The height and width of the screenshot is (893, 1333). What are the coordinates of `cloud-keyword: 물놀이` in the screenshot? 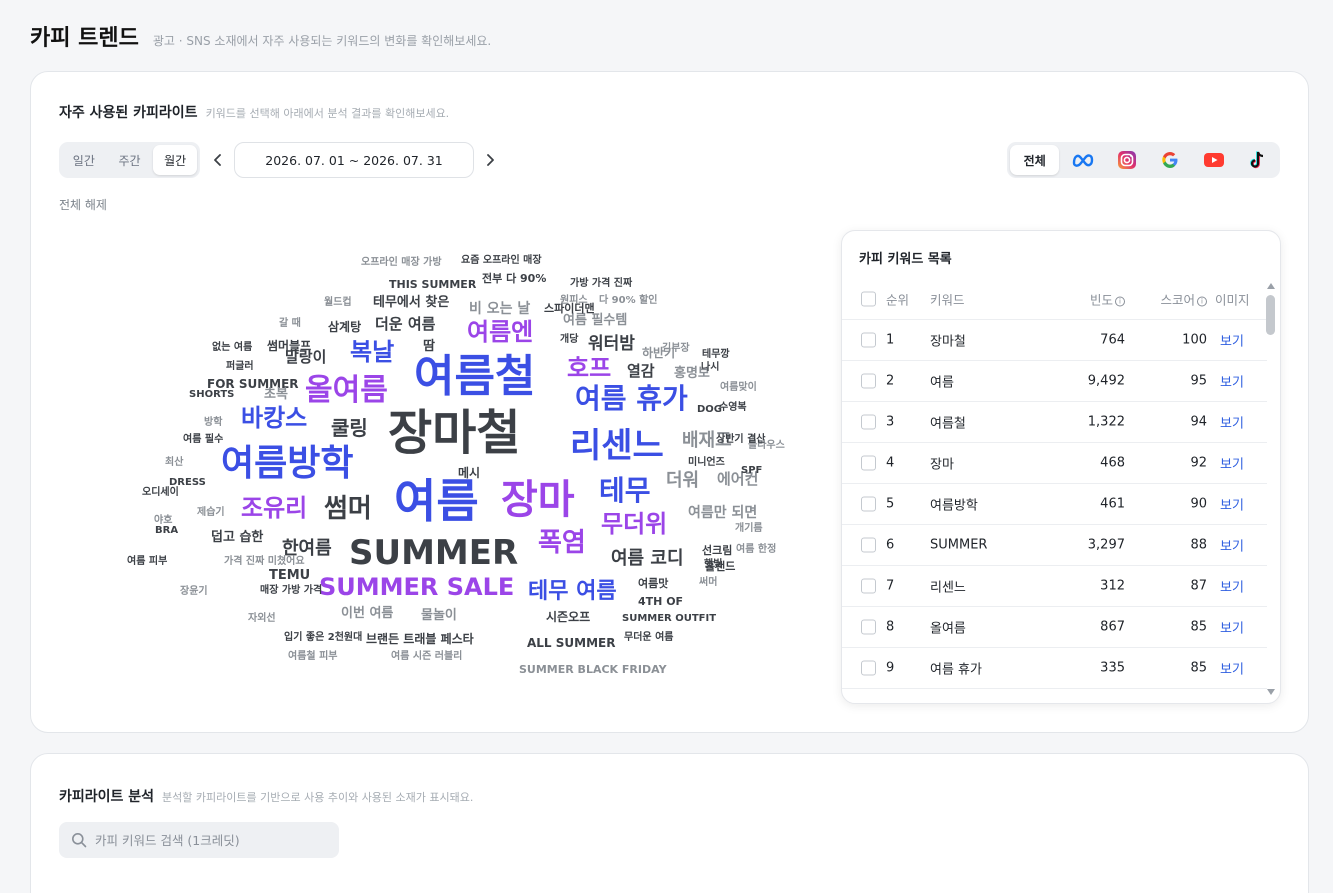 It's located at (439, 615).